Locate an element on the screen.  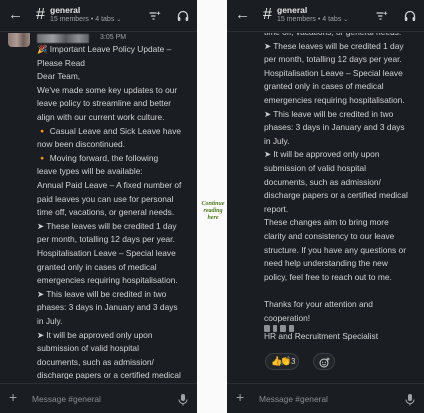
message-line: report. is located at coordinates (276, 208).